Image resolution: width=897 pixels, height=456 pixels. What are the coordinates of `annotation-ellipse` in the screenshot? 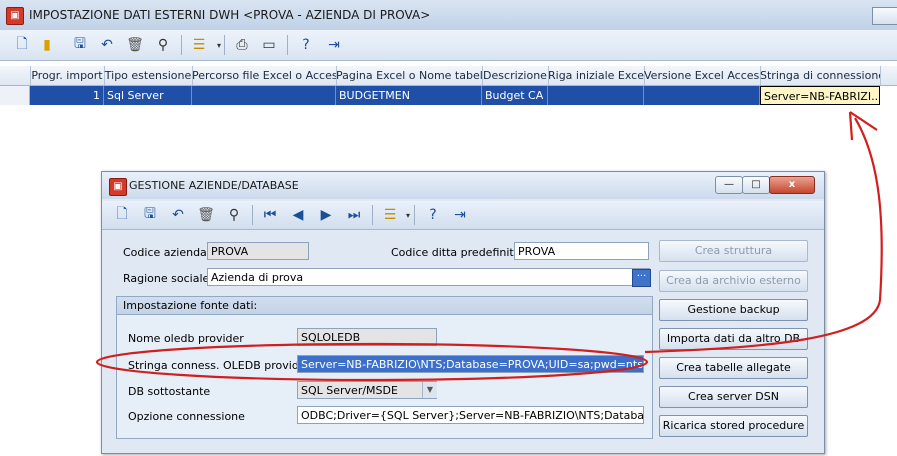 It's located at (372, 362).